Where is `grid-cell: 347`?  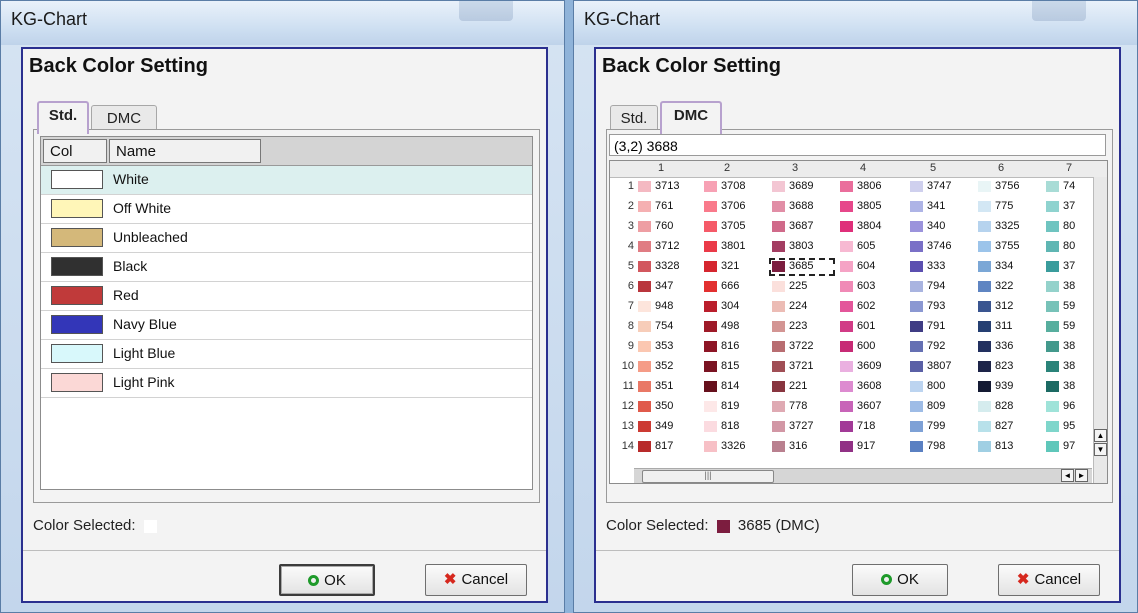
grid-cell: 347 is located at coordinates (668, 287).